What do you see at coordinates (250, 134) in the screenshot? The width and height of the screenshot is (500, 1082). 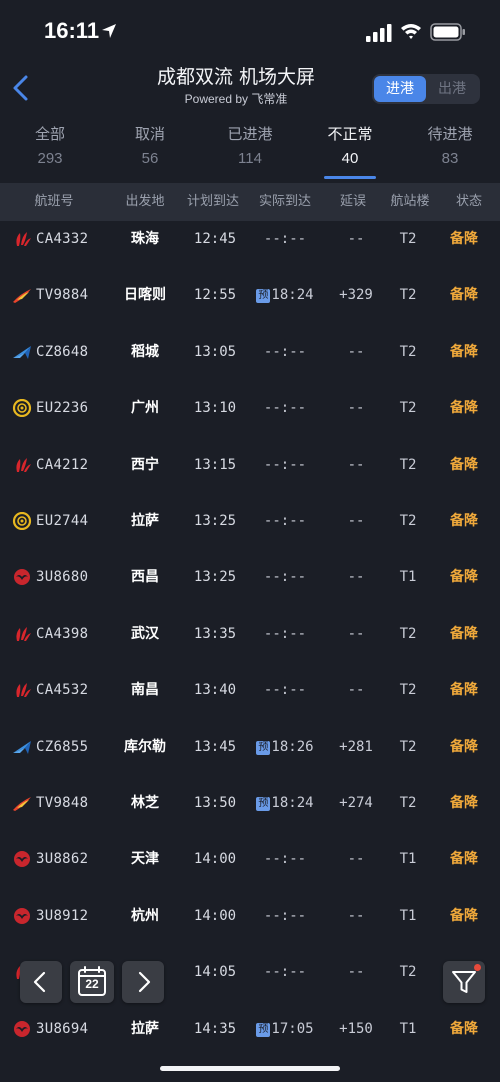 I see `tab-label: 已进港` at bounding box center [250, 134].